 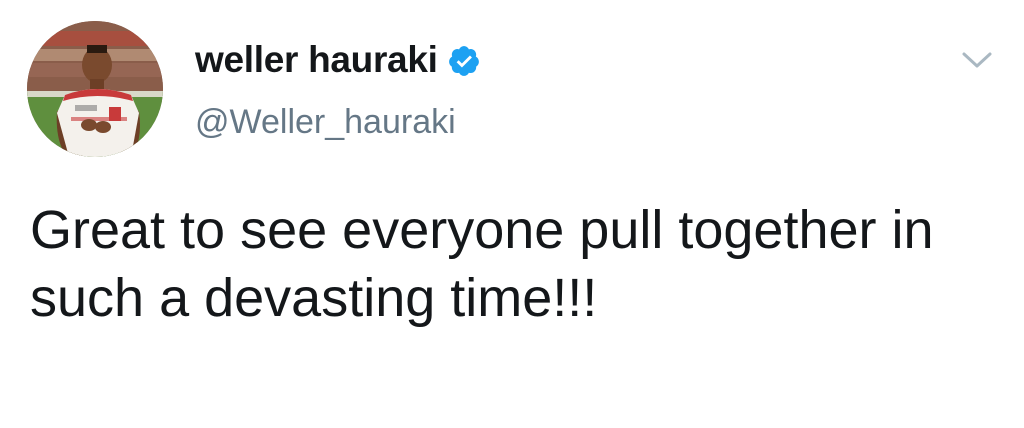 What do you see at coordinates (977, 59) in the screenshot?
I see `chevron-down-icon` at bounding box center [977, 59].